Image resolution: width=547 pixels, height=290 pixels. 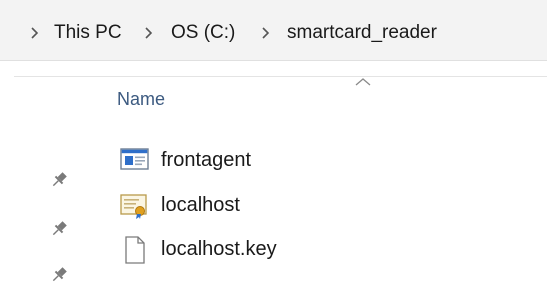 What do you see at coordinates (320, 160) in the screenshot?
I see `file-row-frontagent: frontagent` at bounding box center [320, 160].